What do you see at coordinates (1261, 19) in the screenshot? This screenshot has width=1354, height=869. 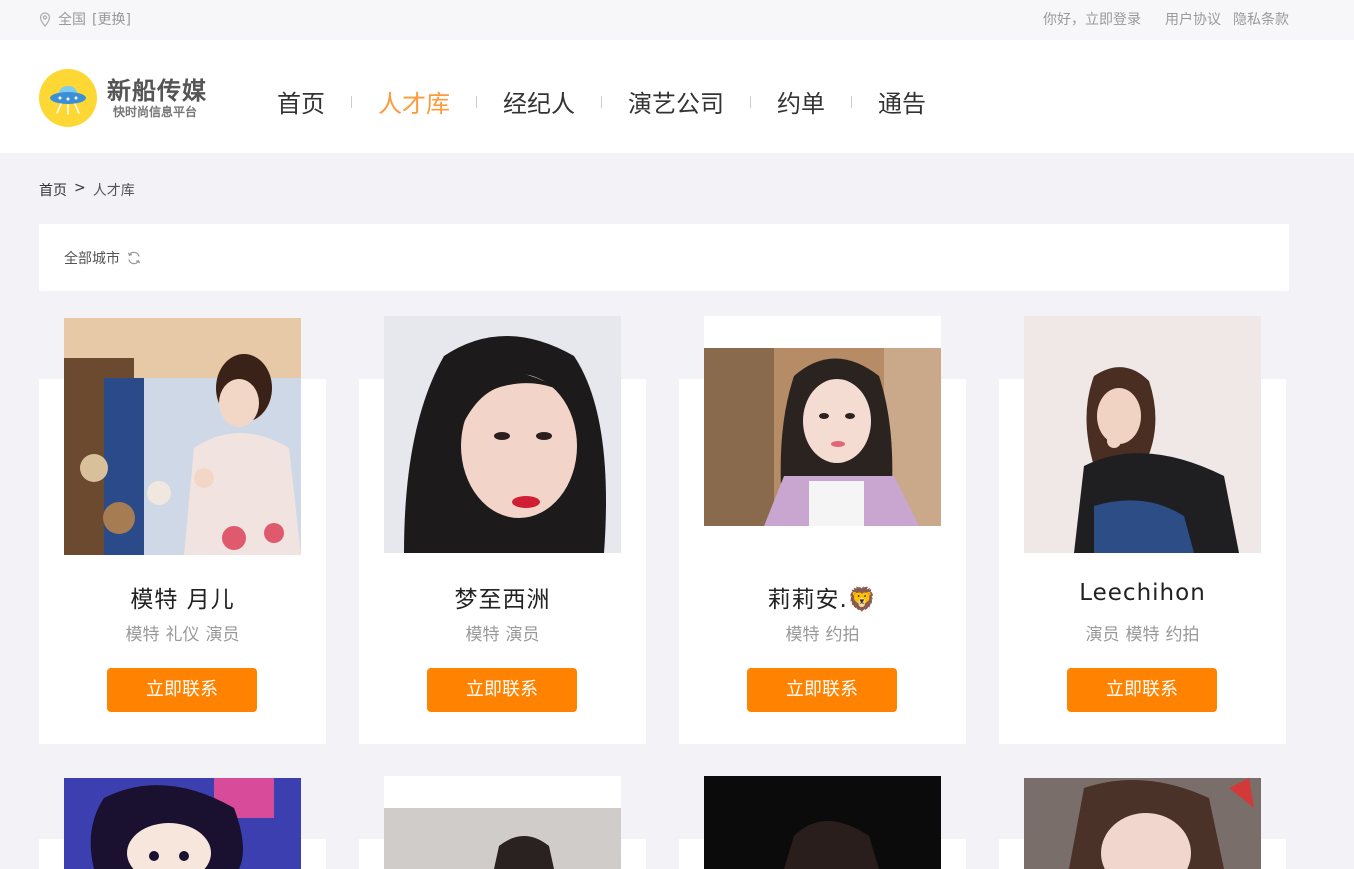 I see `privacy-link: 隐私条款` at bounding box center [1261, 19].